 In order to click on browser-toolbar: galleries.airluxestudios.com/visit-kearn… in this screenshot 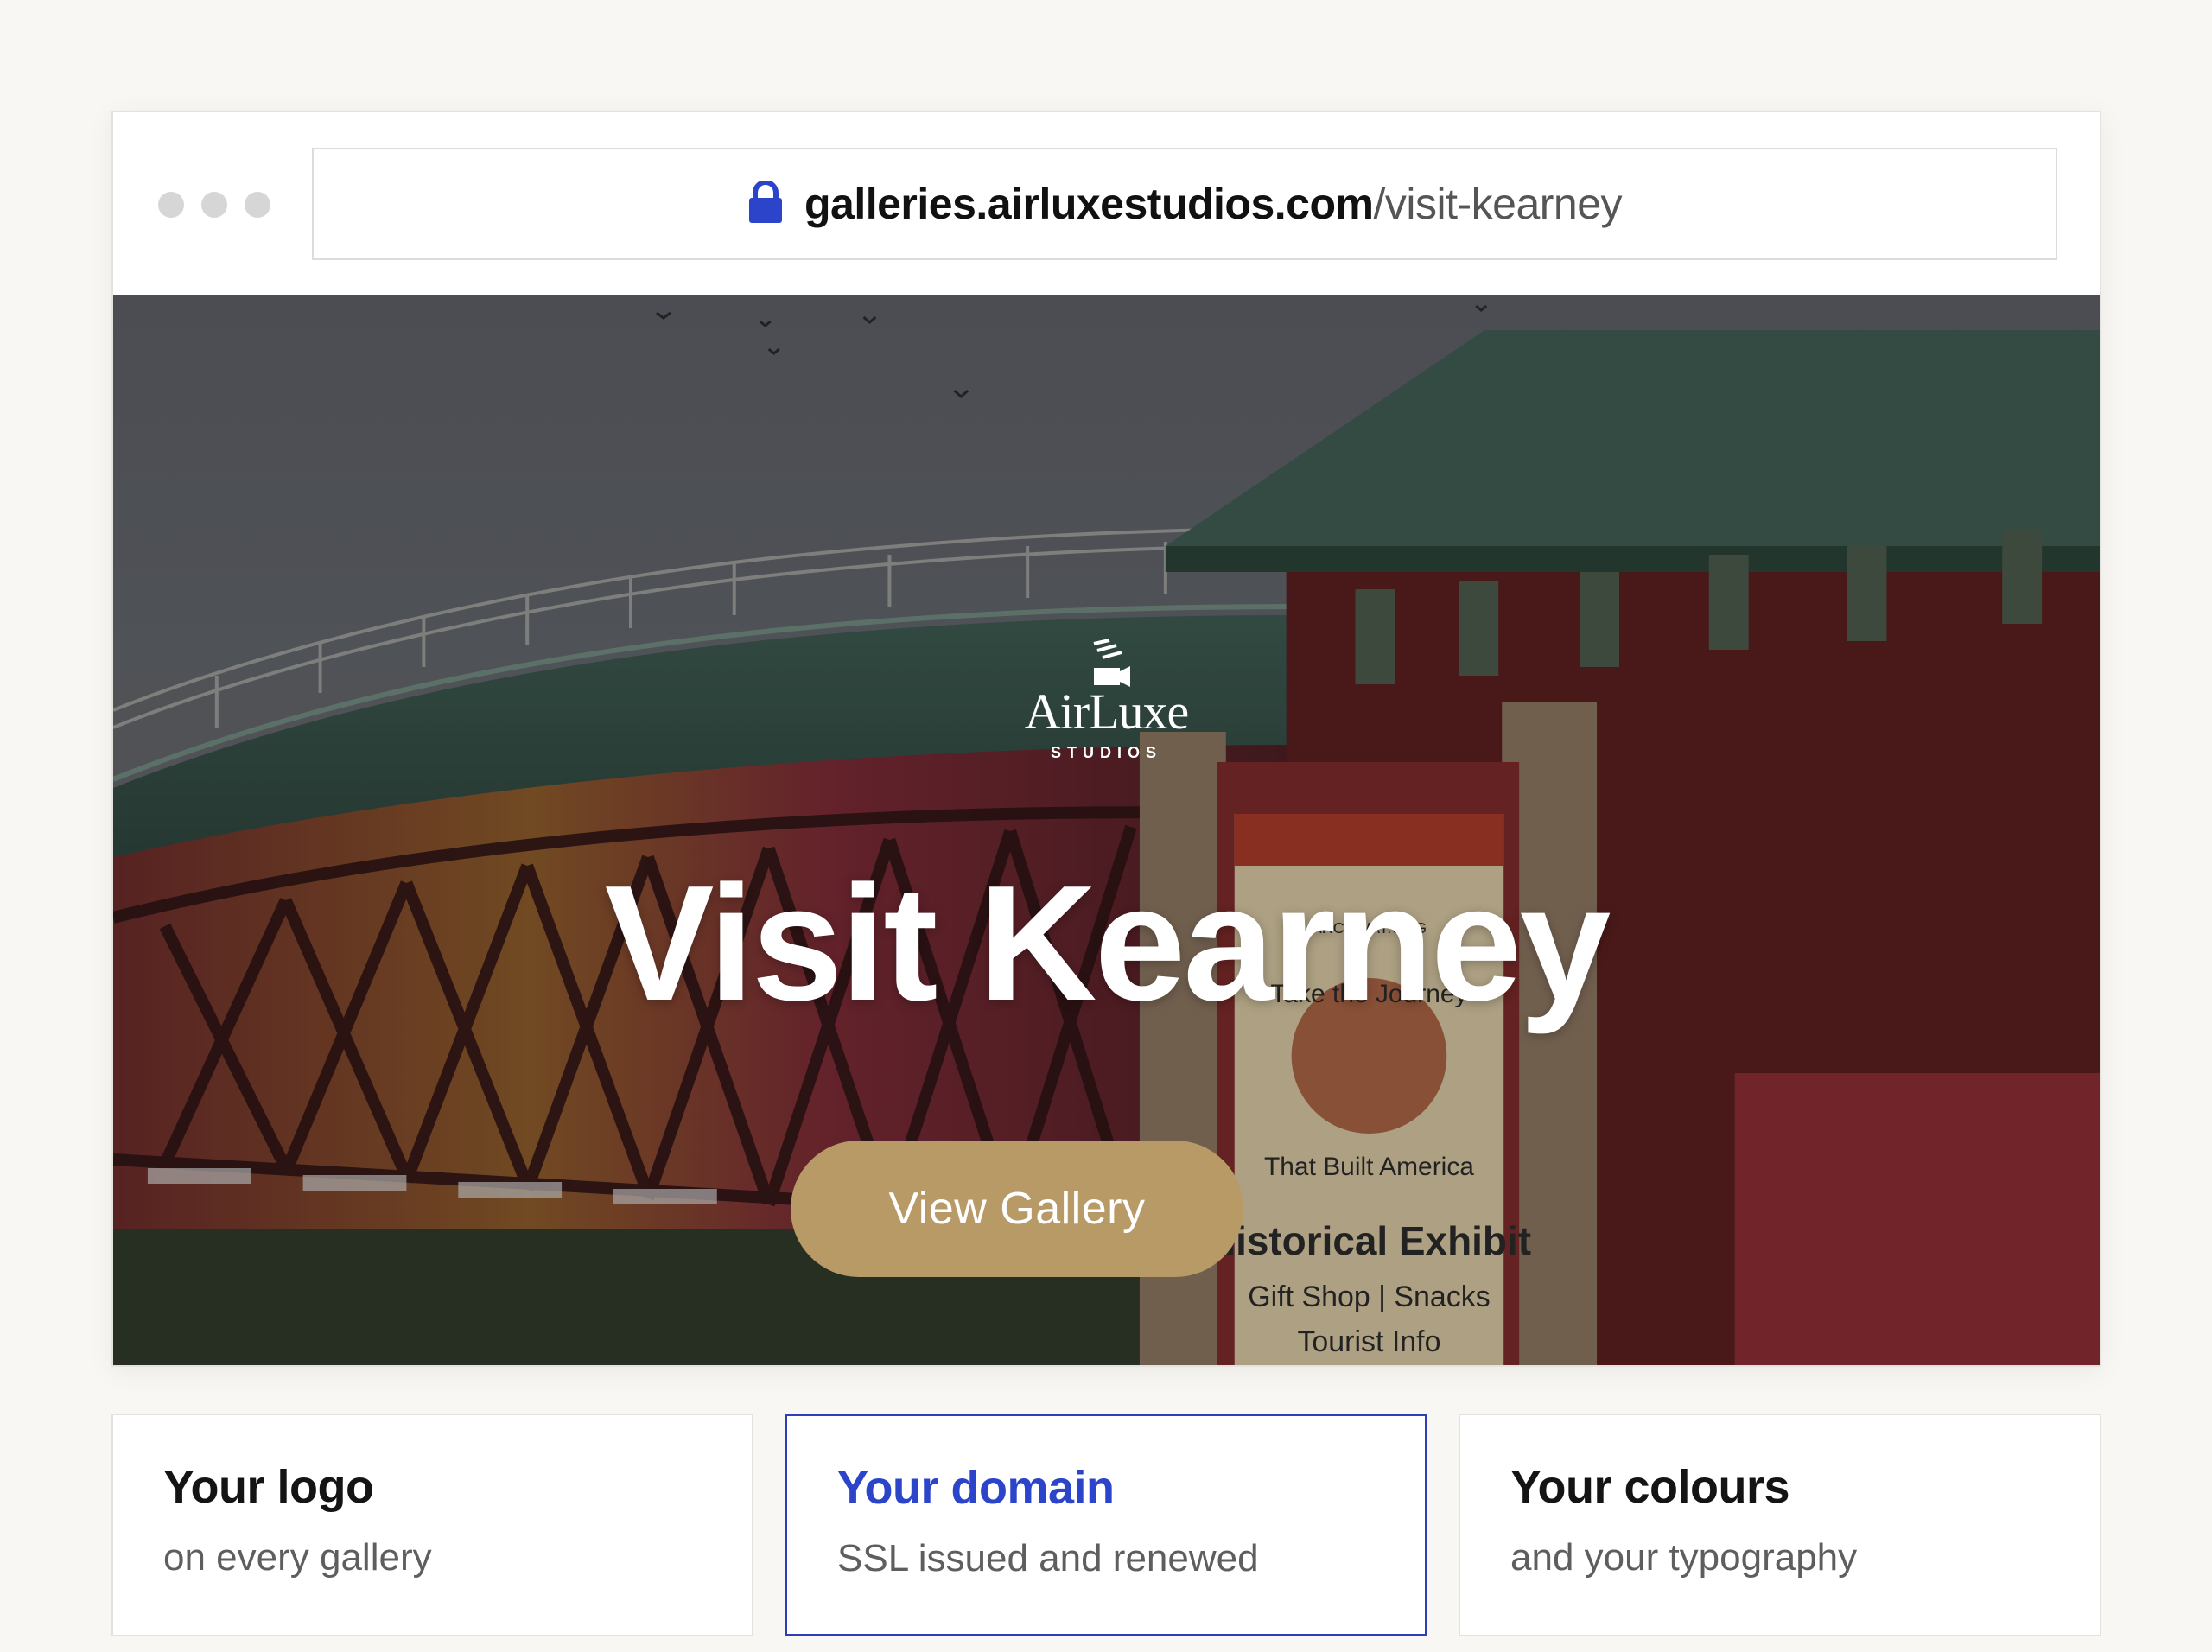, I will do `click(1106, 204)`.